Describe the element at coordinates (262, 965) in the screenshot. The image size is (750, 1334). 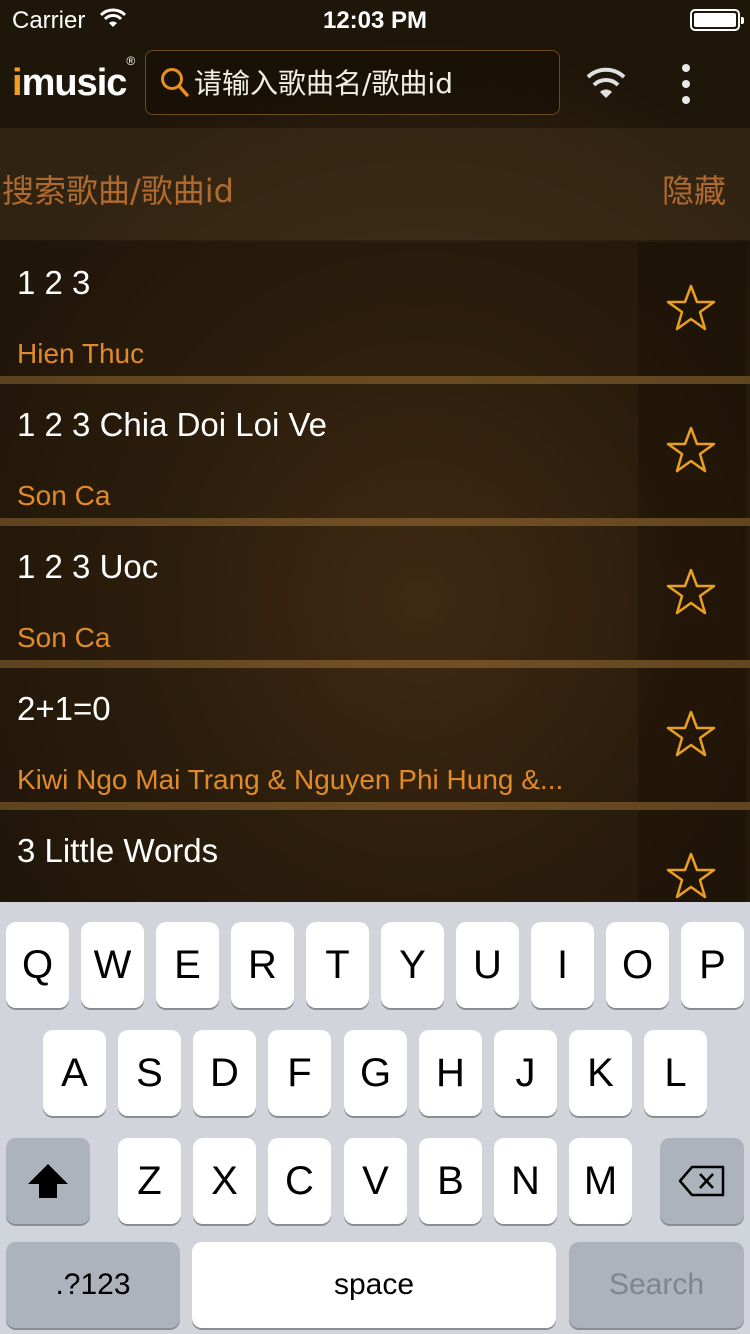
I see `key-r: R` at that location.